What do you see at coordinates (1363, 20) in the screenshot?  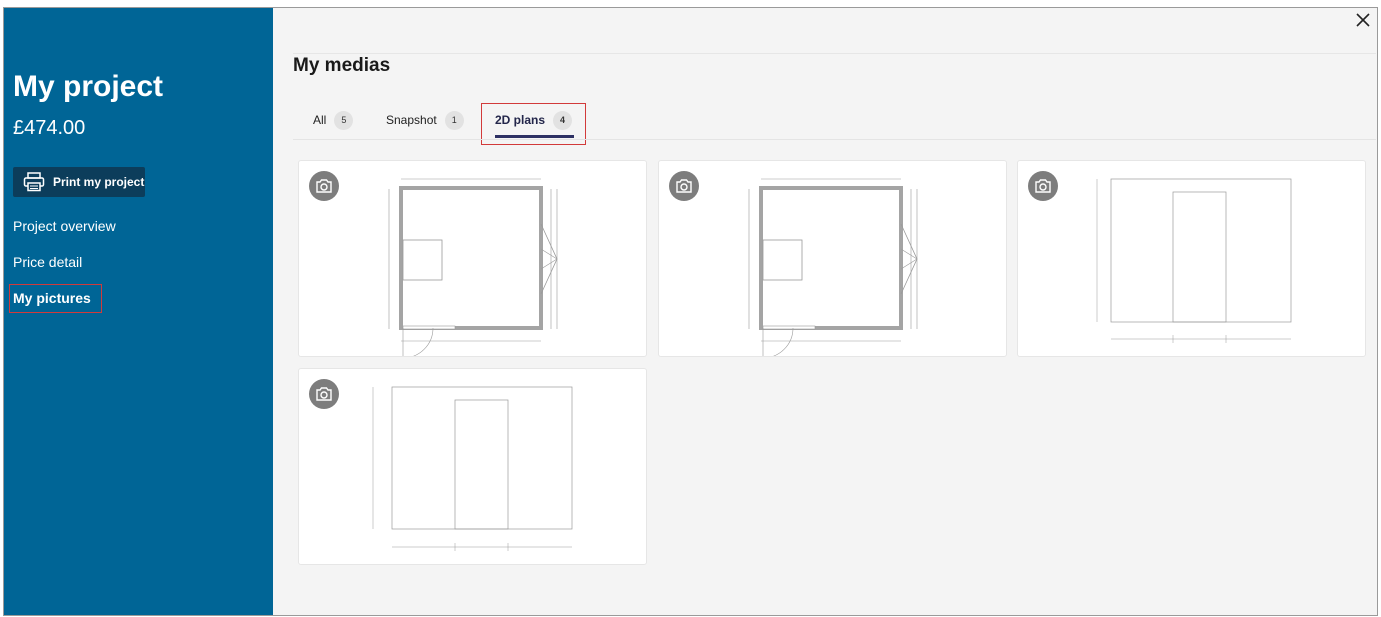 I see `close-icon` at bounding box center [1363, 20].